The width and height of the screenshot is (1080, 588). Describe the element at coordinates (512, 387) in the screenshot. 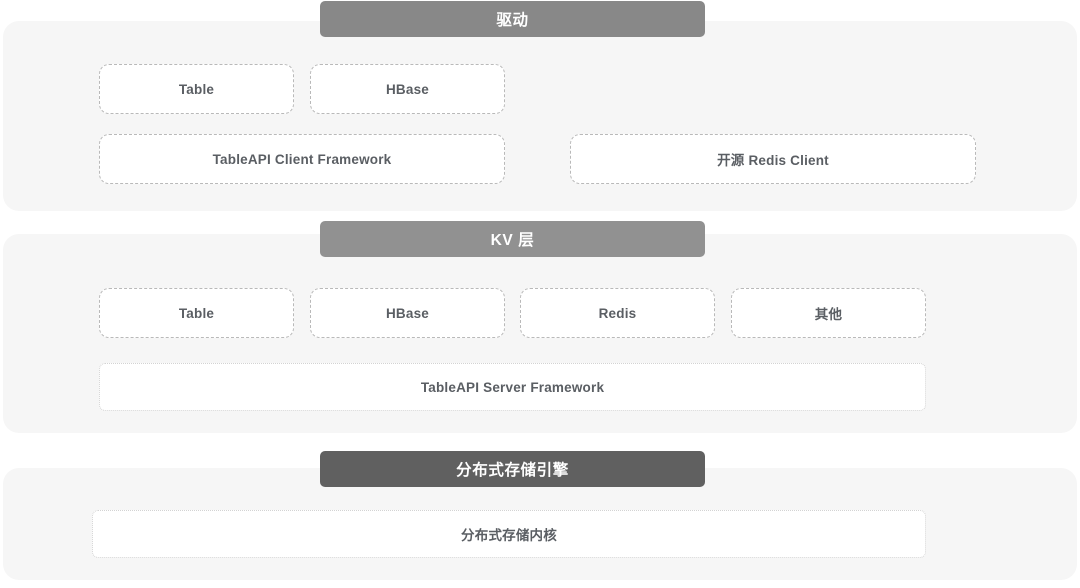

I see `node-kv-tableapi-server-framework: TableAPI Server Framework` at that location.